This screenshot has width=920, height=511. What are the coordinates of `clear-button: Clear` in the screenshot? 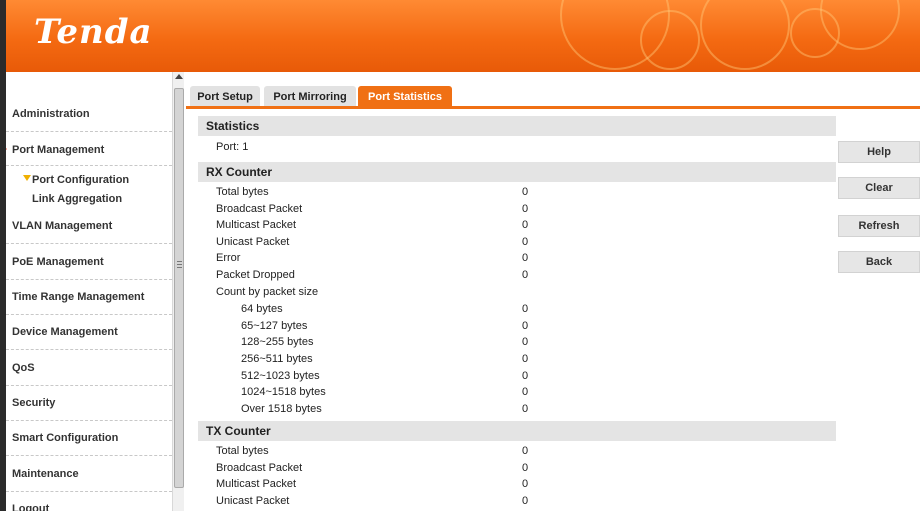 It's located at (879, 188).